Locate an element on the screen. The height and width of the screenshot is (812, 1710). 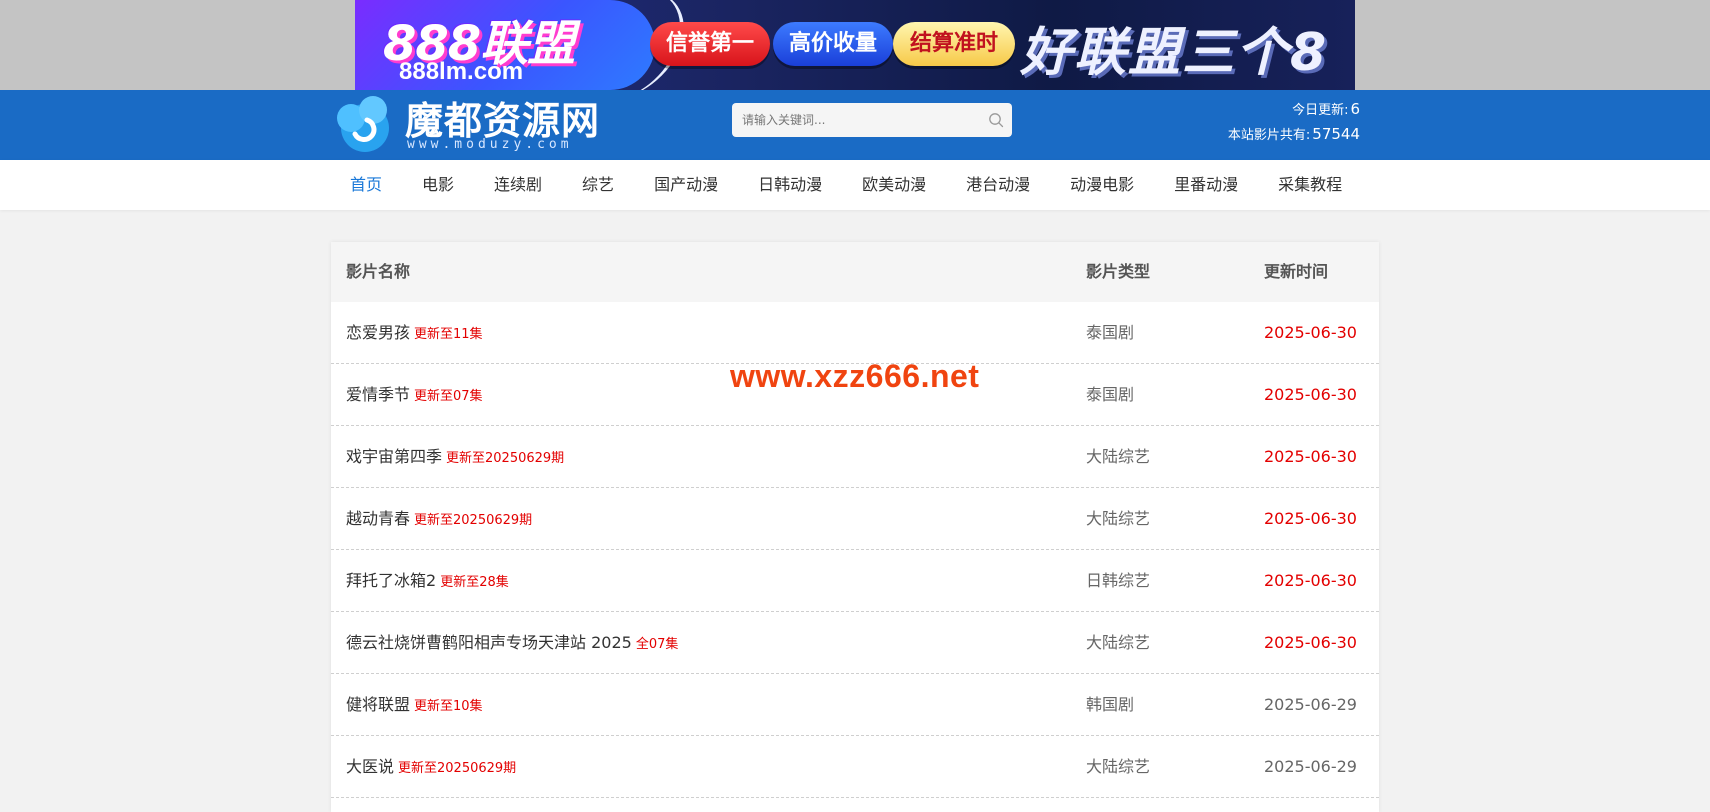
nav-item-anime-movies: 动漫电影 is located at coordinates (1102, 185).